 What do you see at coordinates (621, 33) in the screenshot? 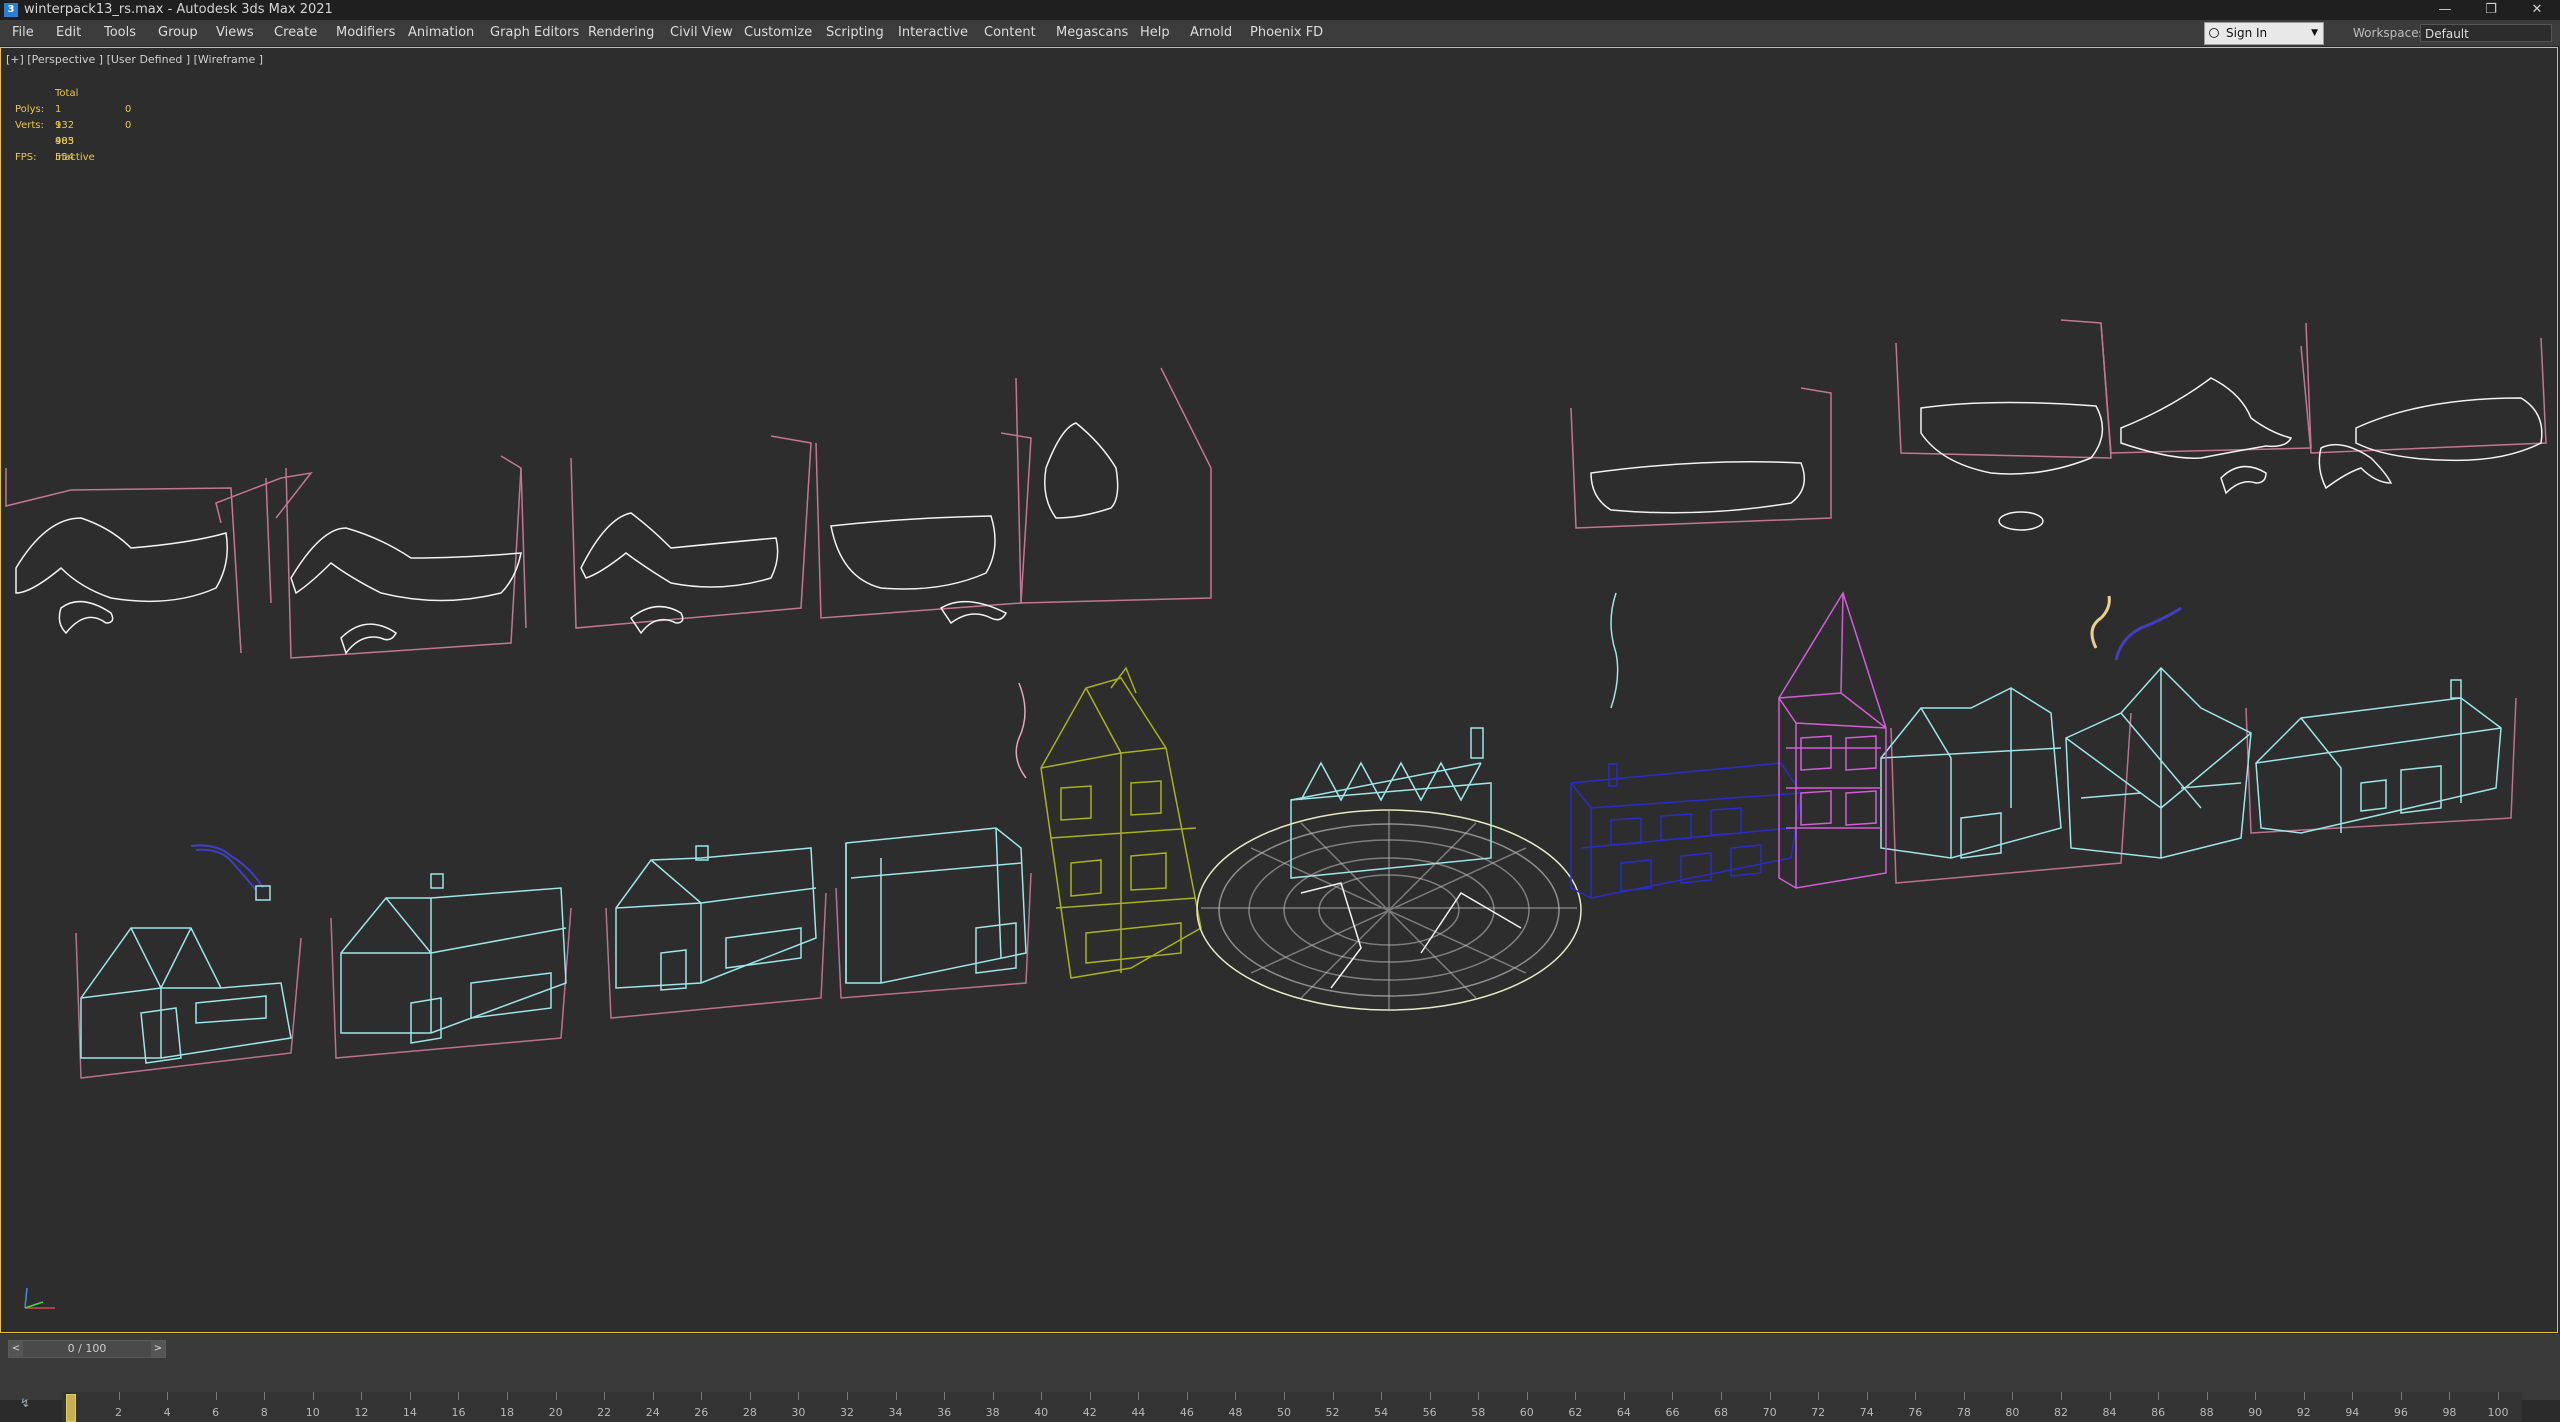
I see `menu-rendering: Rendering` at bounding box center [621, 33].